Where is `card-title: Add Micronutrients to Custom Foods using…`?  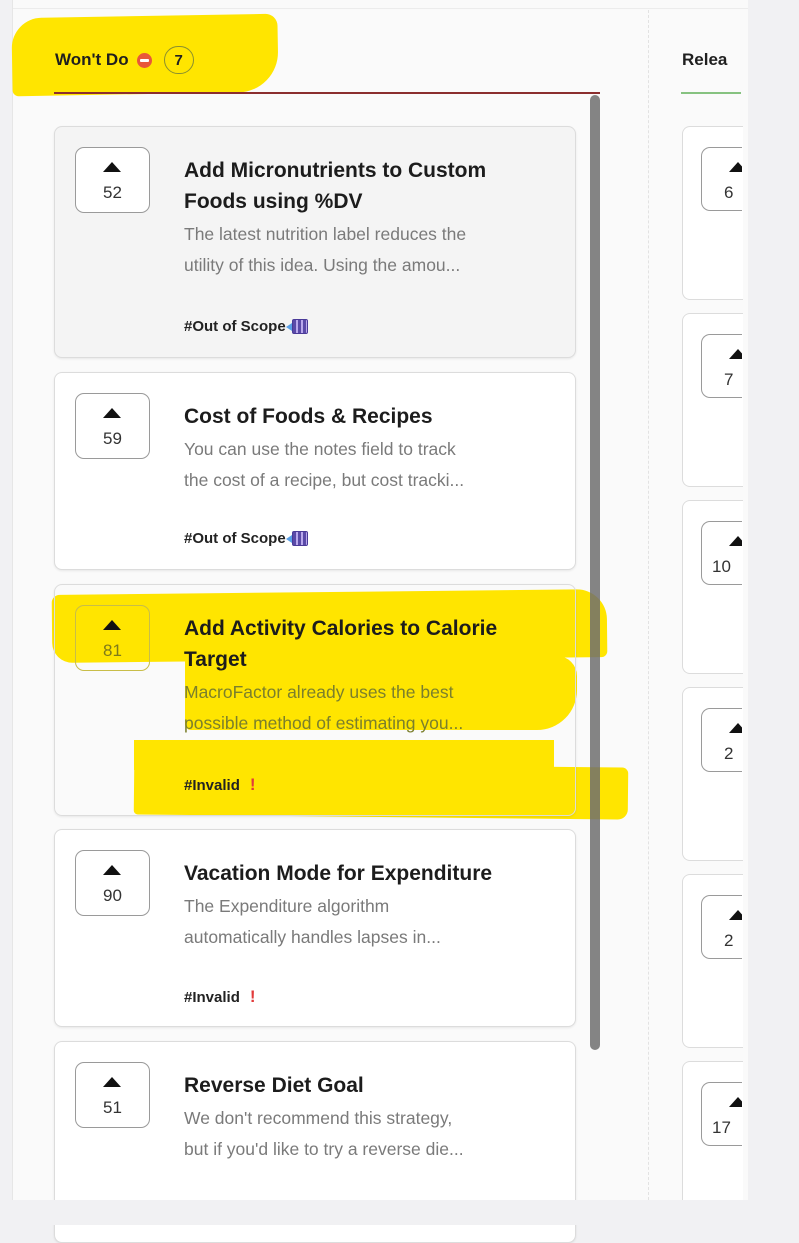
card-title: Add Micronutrients to Custom Foods using… is located at coordinates (369, 186).